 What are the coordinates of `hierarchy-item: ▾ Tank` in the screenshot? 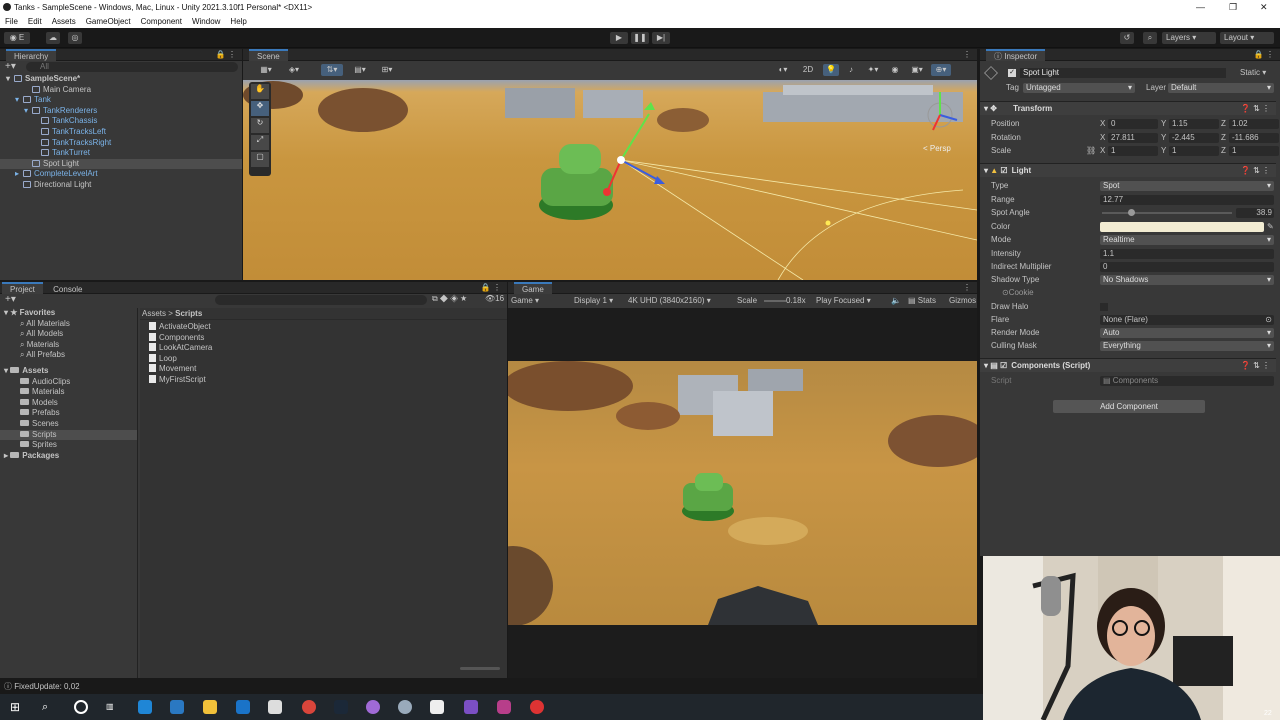 It's located at (121, 100).